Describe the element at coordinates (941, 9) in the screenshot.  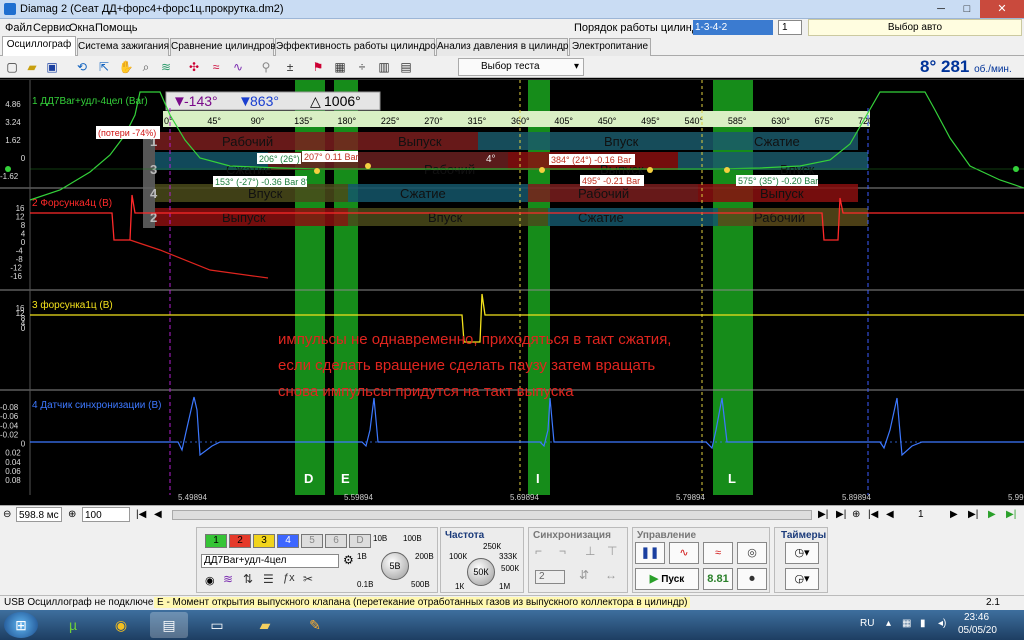
I see `minimize-button: ─` at that location.